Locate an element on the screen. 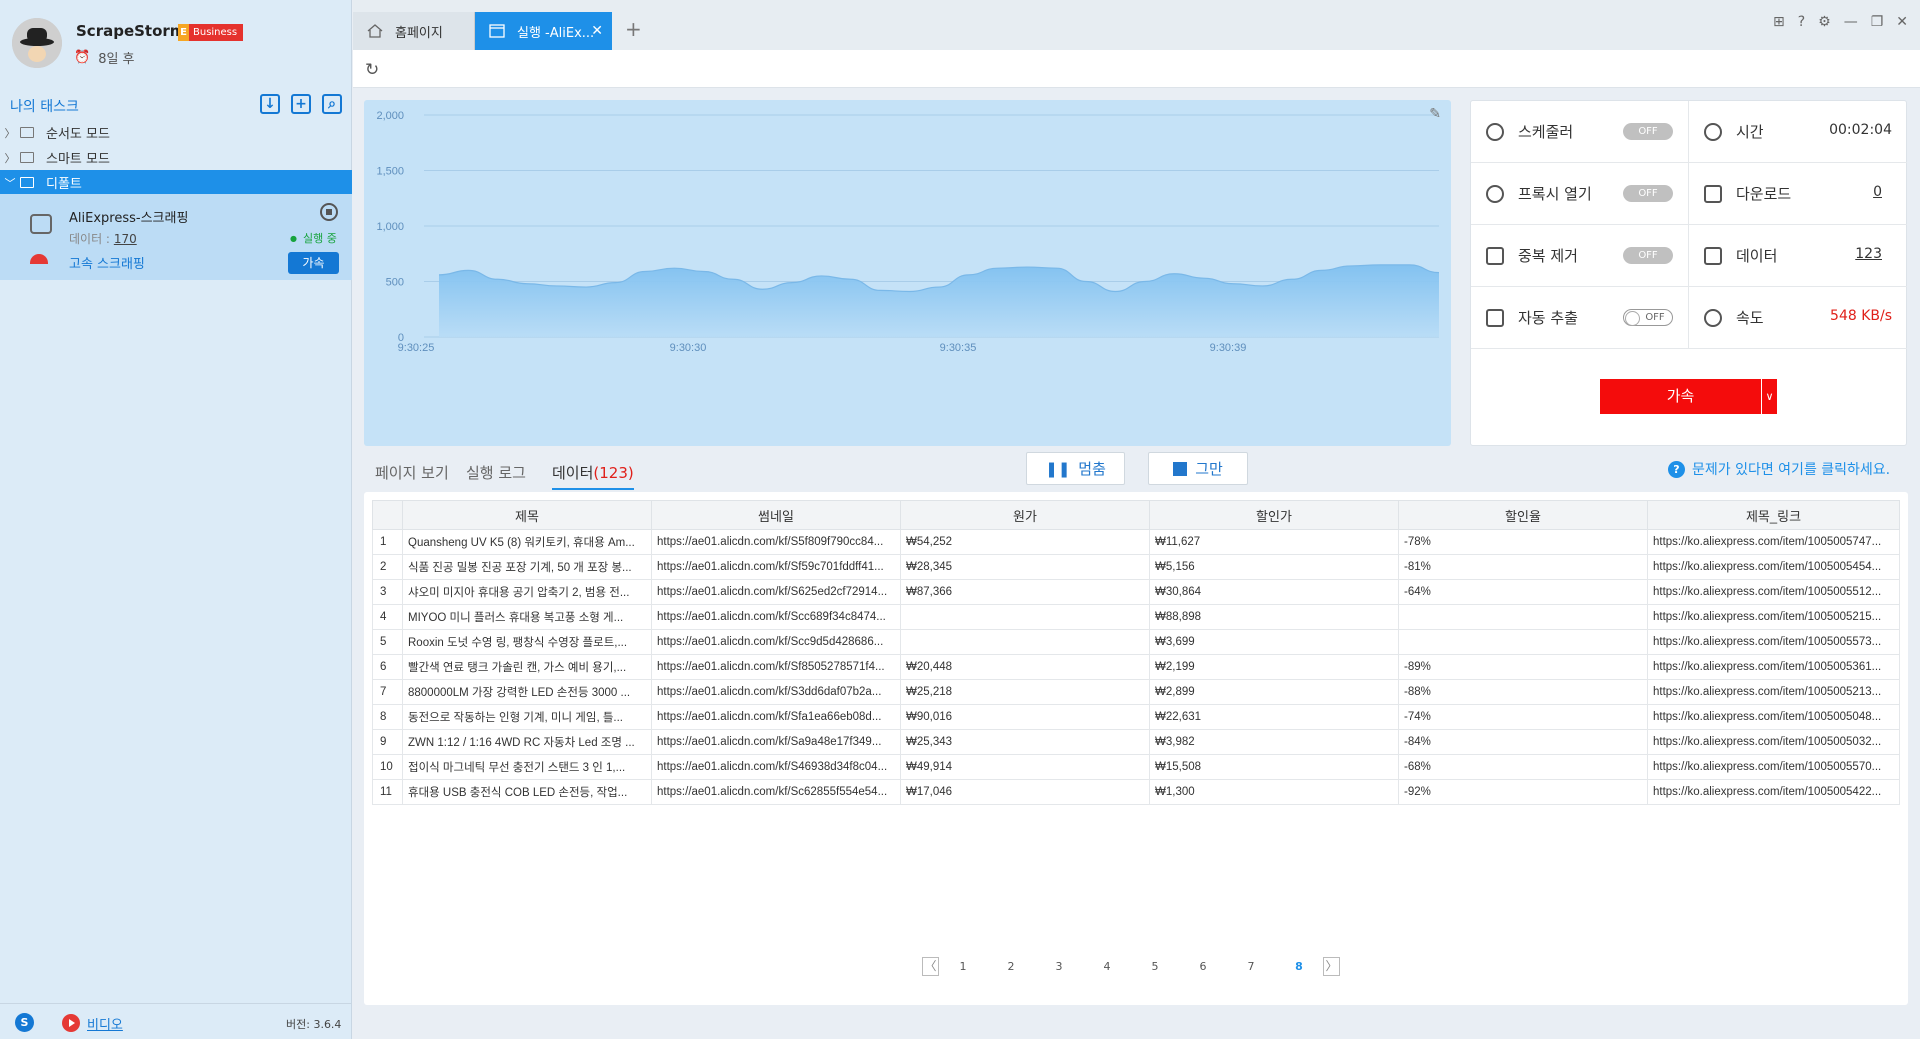 The height and width of the screenshot is (1039, 1920). help-link: ? 문제가 있다면 여기를 클릭하세요. is located at coordinates (1779, 469).